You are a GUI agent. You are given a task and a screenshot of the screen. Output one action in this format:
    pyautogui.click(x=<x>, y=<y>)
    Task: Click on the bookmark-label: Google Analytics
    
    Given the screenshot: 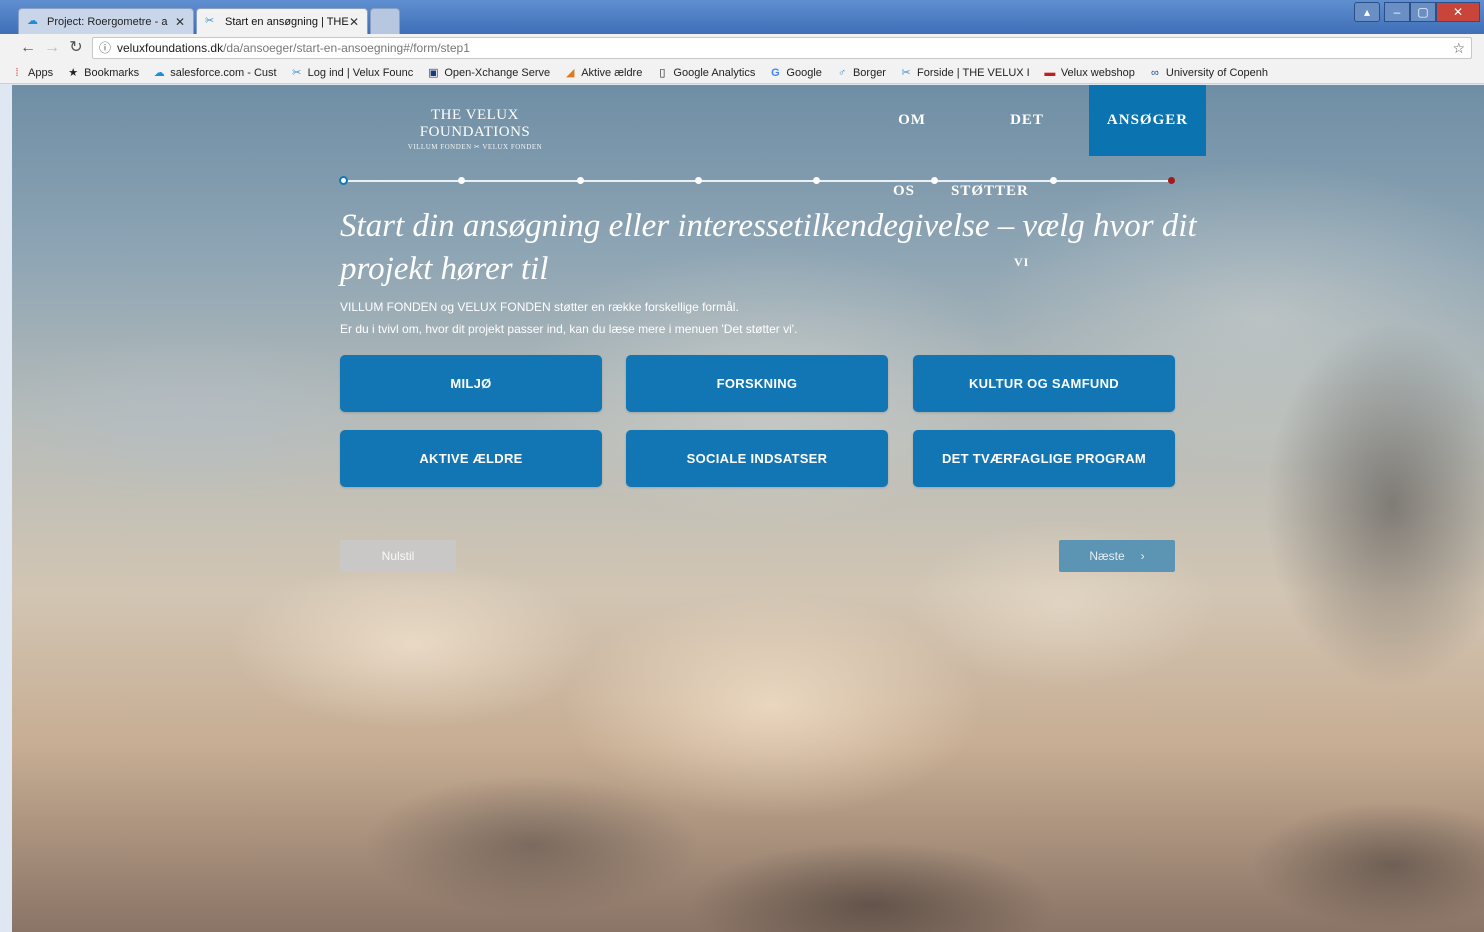 What is the action you would take?
    pyautogui.click(x=714, y=73)
    